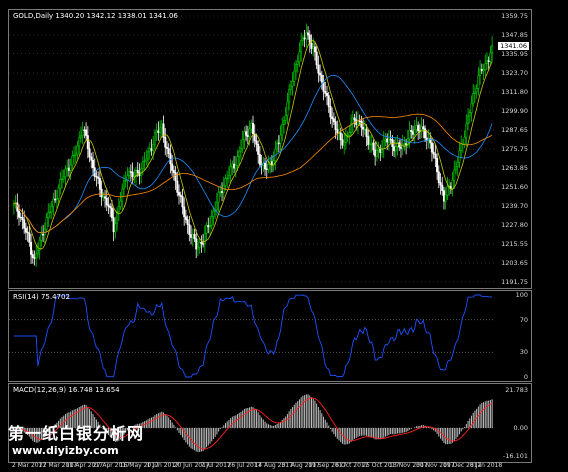  Describe the element at coordinates (523, 352) in the screenshot. I see `rsi-tick-label: 30` at that location.